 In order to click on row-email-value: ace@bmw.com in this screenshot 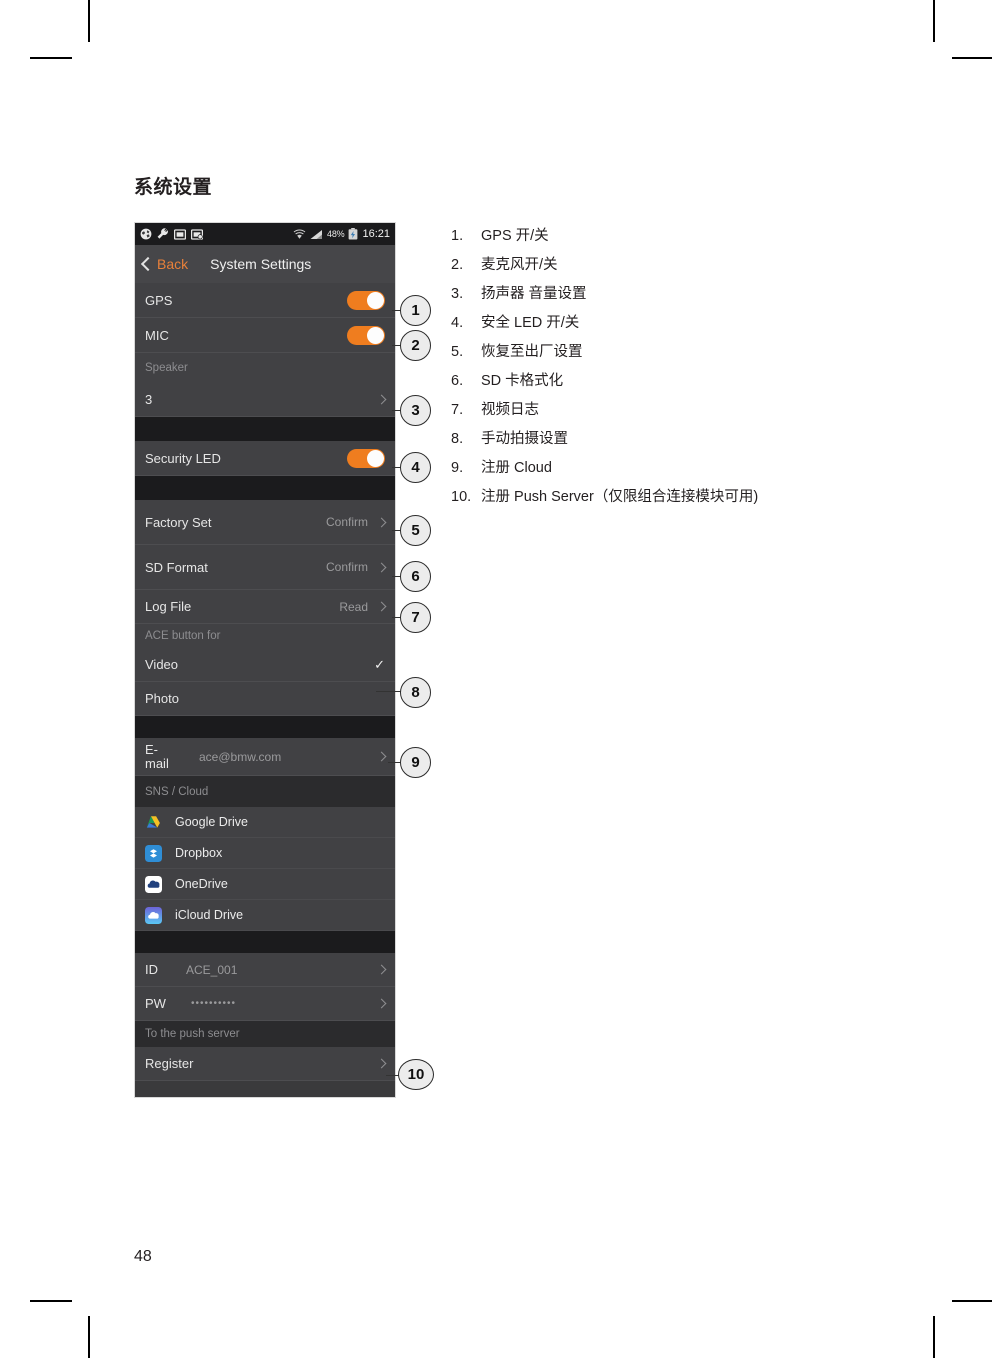, I will do `click(240, 756)`.